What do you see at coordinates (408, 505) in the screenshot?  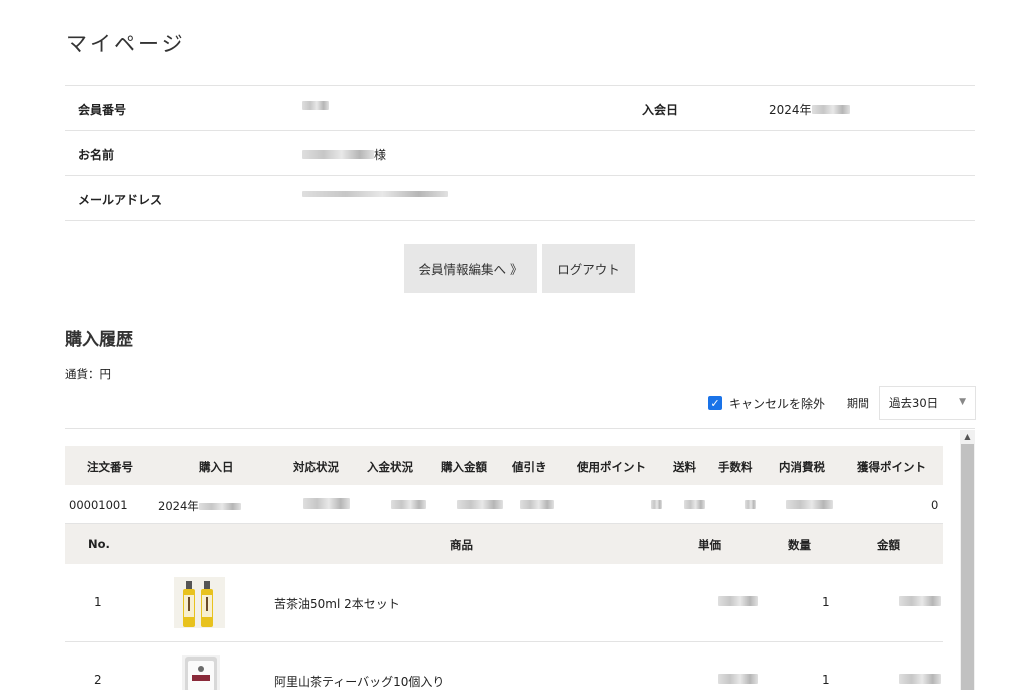 I see `payment-status-value` at bounding box center [408, 505].